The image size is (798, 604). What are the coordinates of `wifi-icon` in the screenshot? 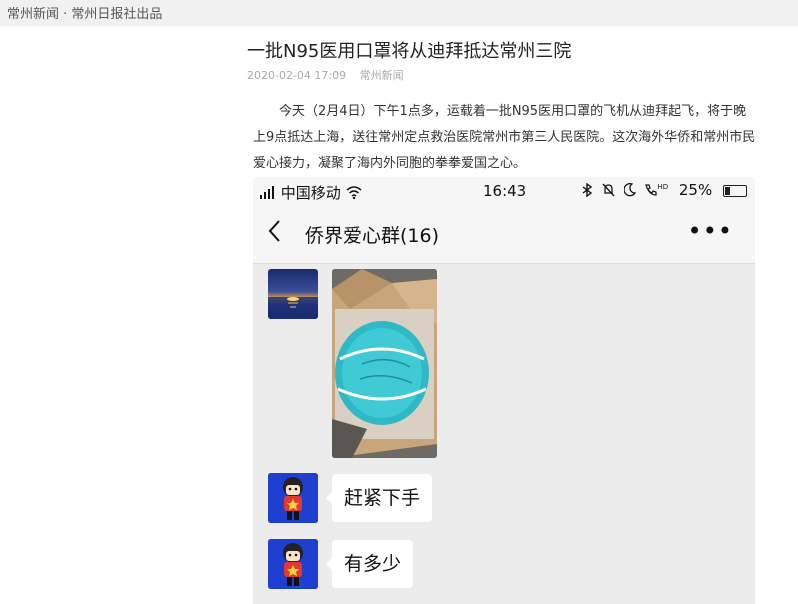 It's located at (354, 193).